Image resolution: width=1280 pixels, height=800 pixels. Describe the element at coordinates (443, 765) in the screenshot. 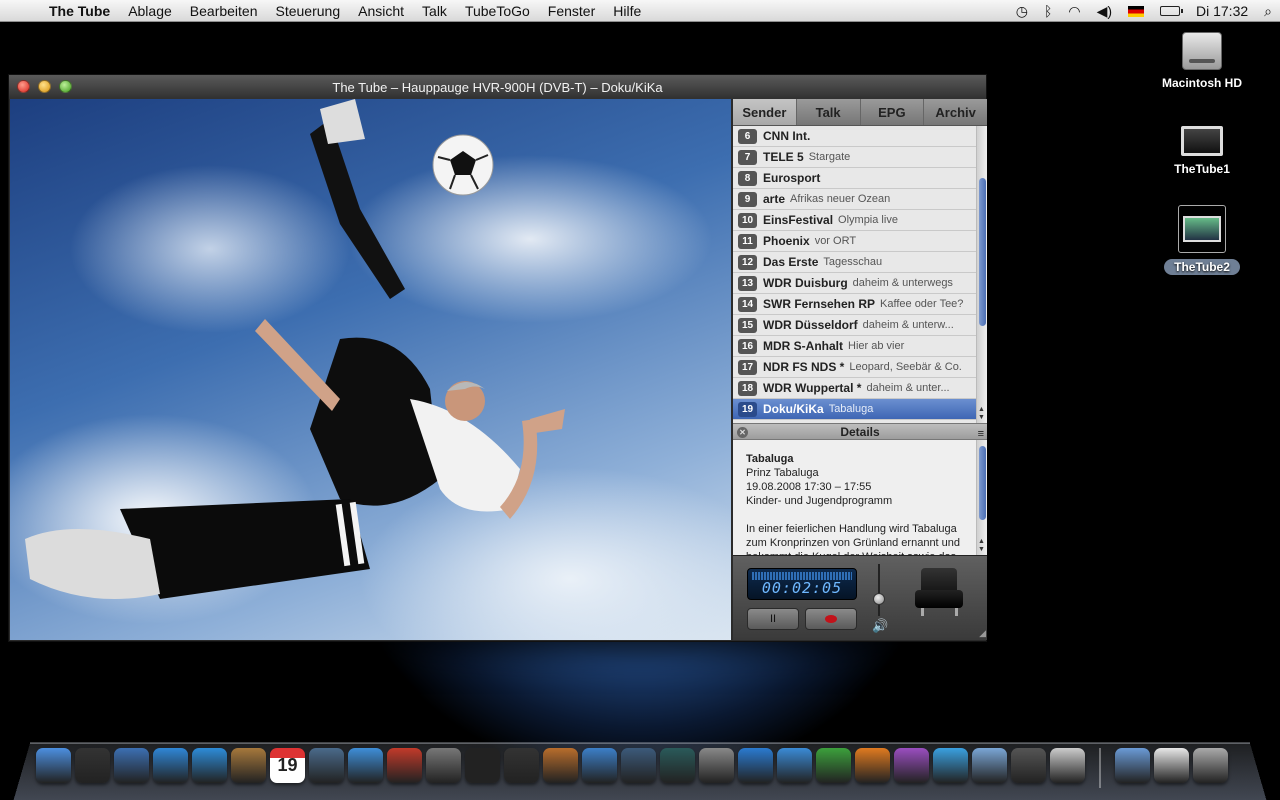

I see `thetube-app-icon` at that location.